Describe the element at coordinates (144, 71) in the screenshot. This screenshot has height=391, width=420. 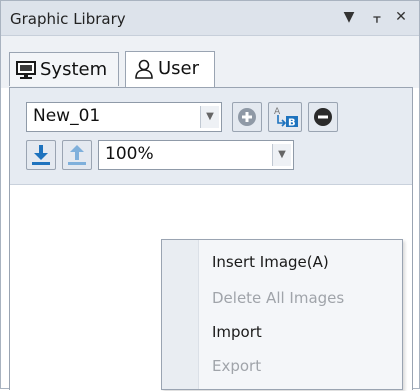
I see `user-icon` at that location.